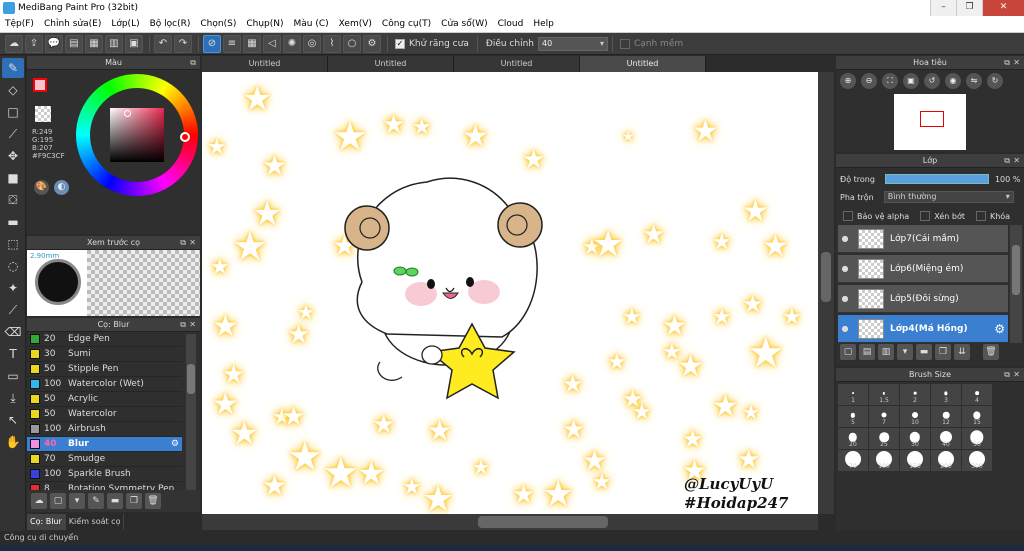  What do you see at coordinates (890, 81) in the screenshot?
I see `fit-screen-icon: ⛶` at bounding box center [890, 81].